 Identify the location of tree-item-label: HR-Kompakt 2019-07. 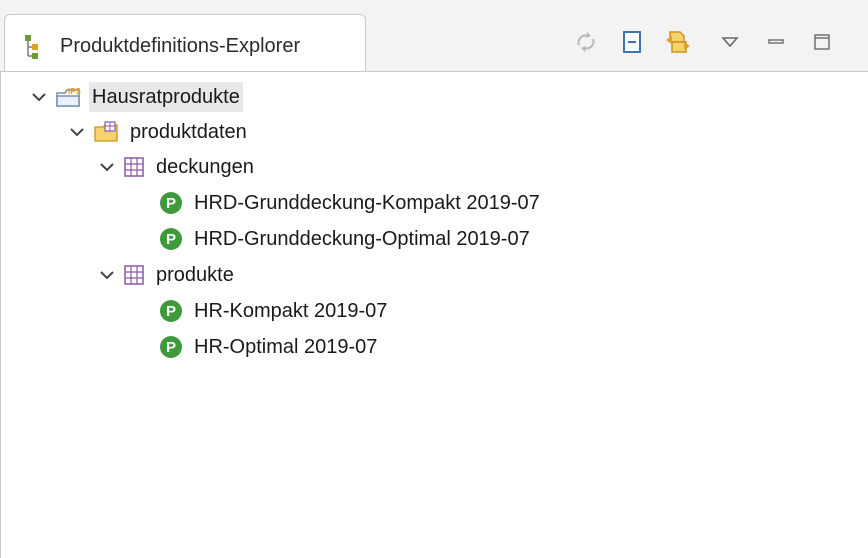
(291, 311).